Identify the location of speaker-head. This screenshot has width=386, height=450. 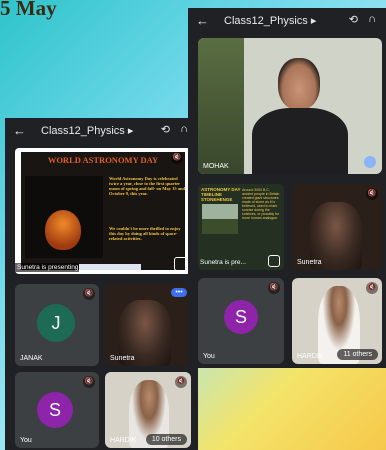
(299, 84).